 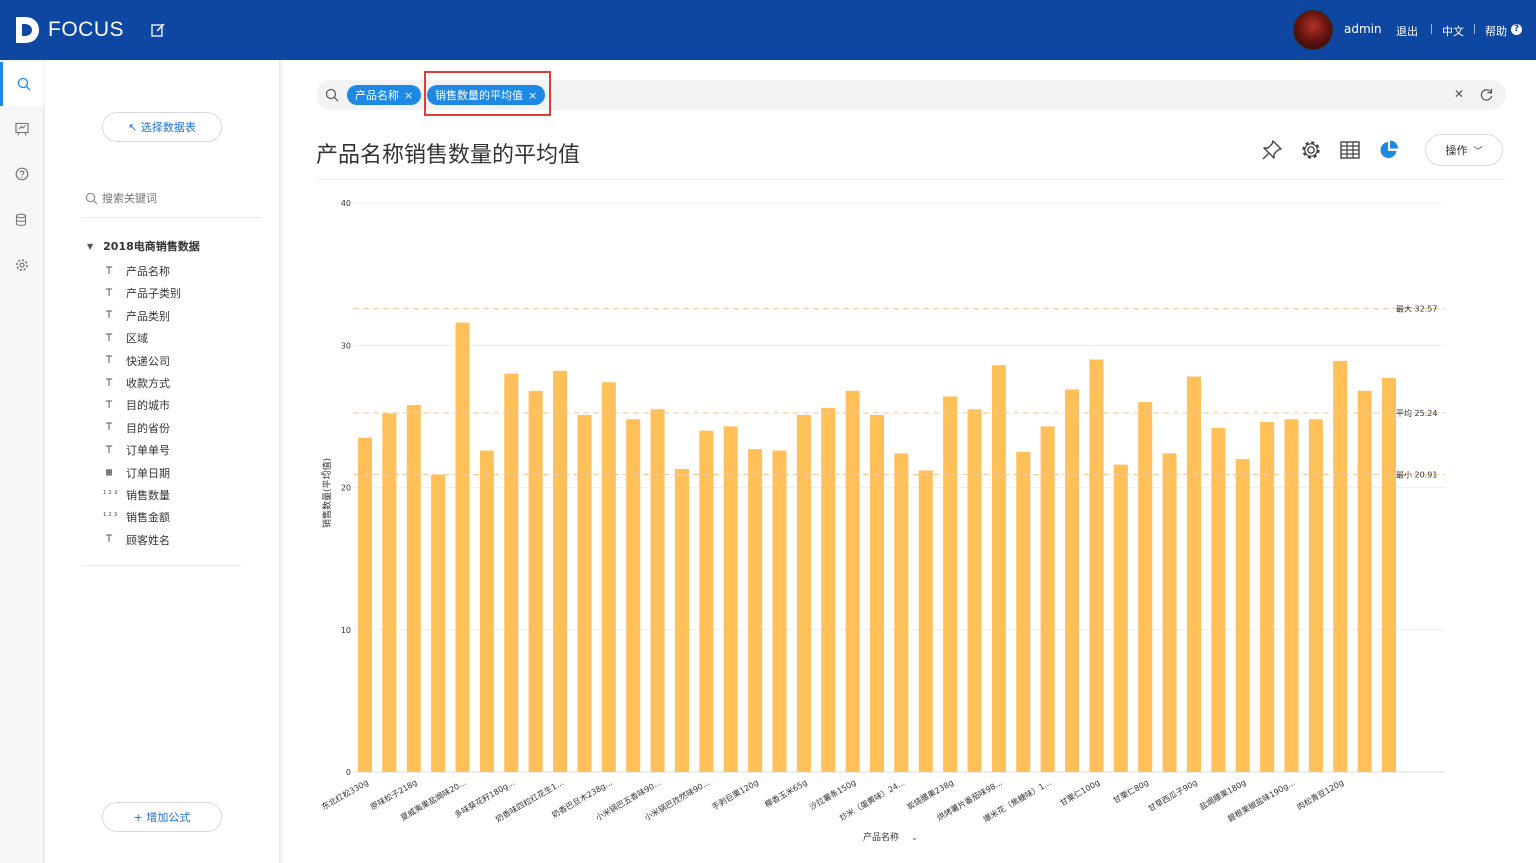 I want to click on rail-settings, so click(x=22, y=265).